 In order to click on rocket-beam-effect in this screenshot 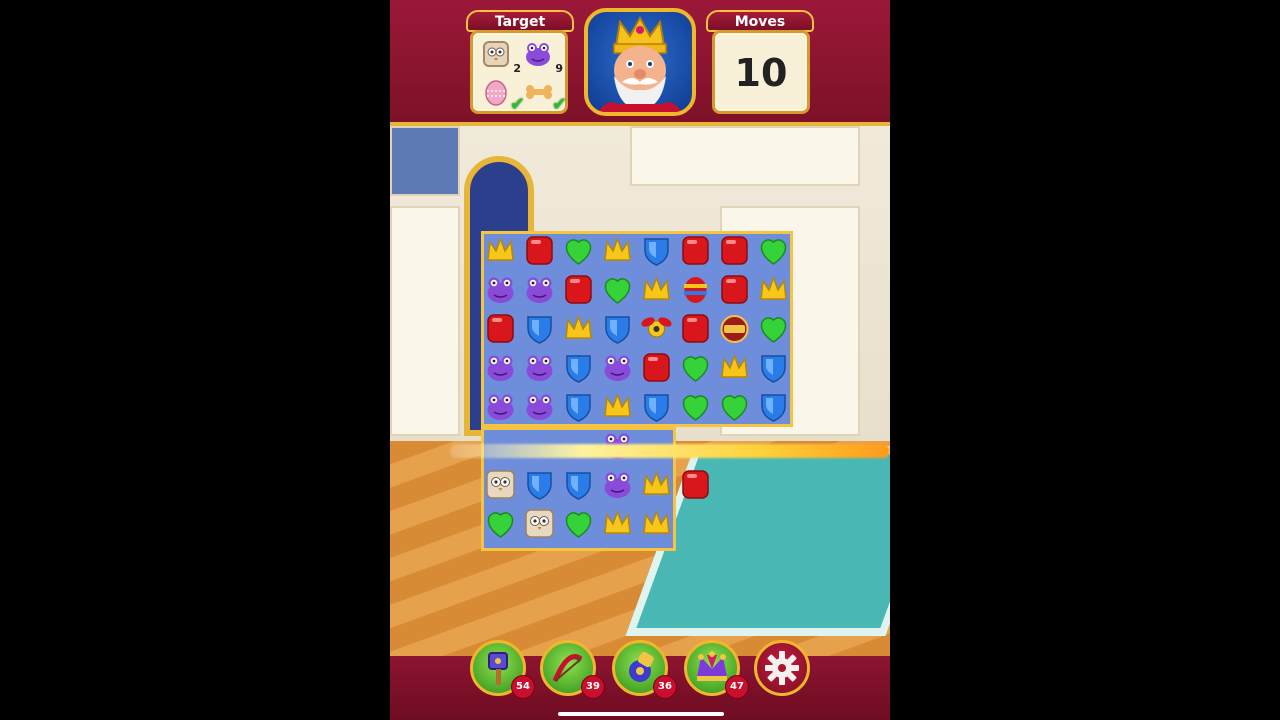, I will do `click(670, 451)`.